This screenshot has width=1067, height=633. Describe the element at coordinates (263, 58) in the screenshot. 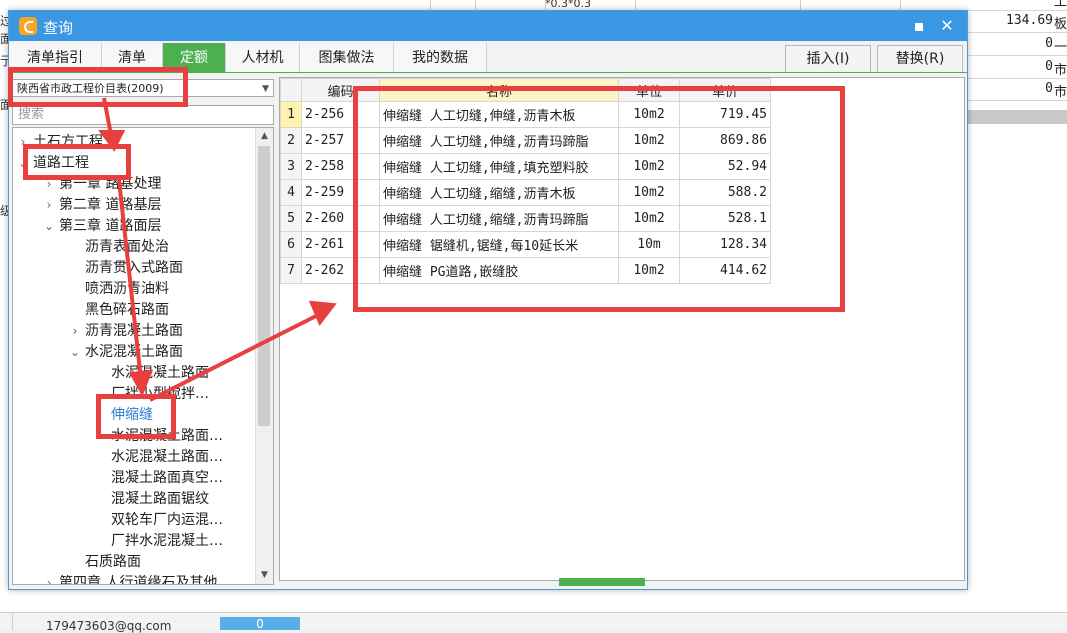

I see `tab-labor-material: 人材机` at that location.